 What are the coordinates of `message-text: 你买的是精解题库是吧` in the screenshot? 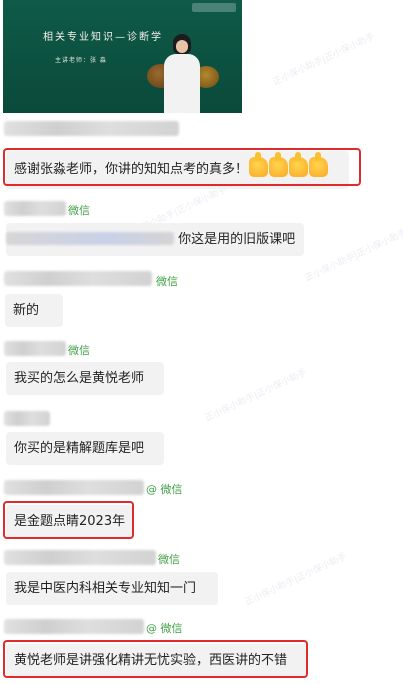 It's located at (79, 448).